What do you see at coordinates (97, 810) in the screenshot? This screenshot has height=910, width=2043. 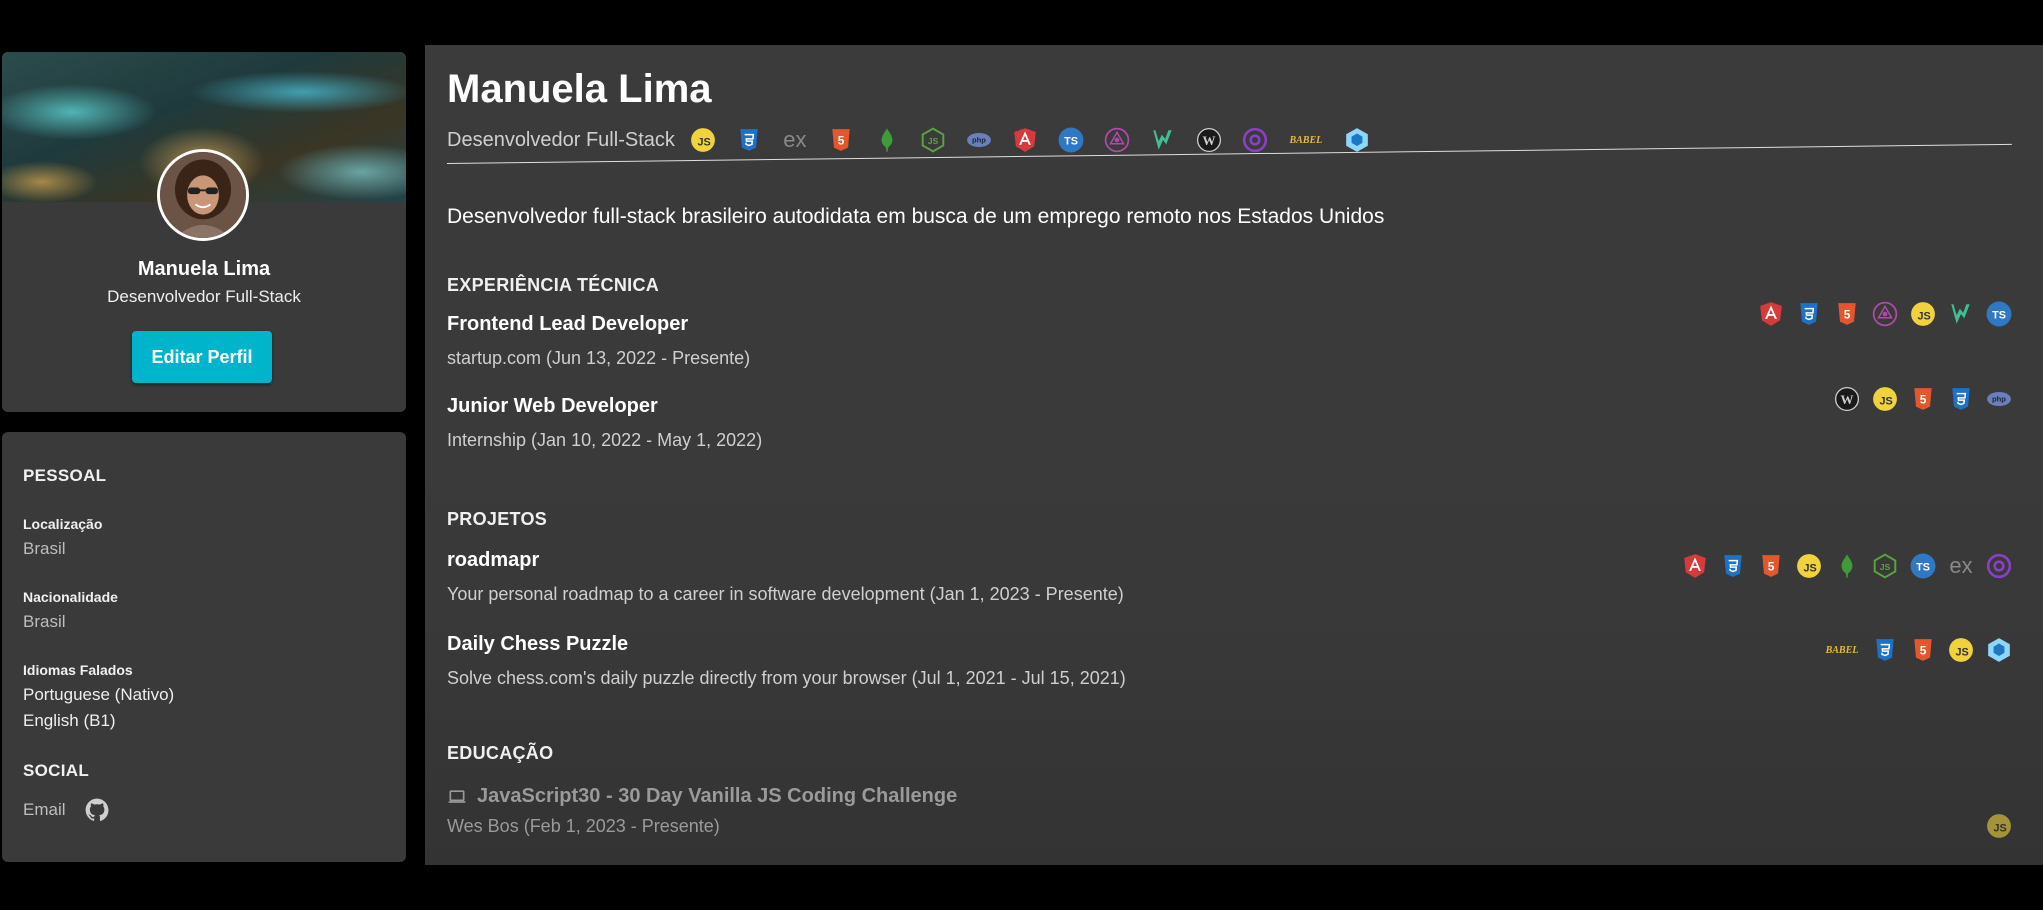 I see `github-icon` at bounding box center [97, 810].